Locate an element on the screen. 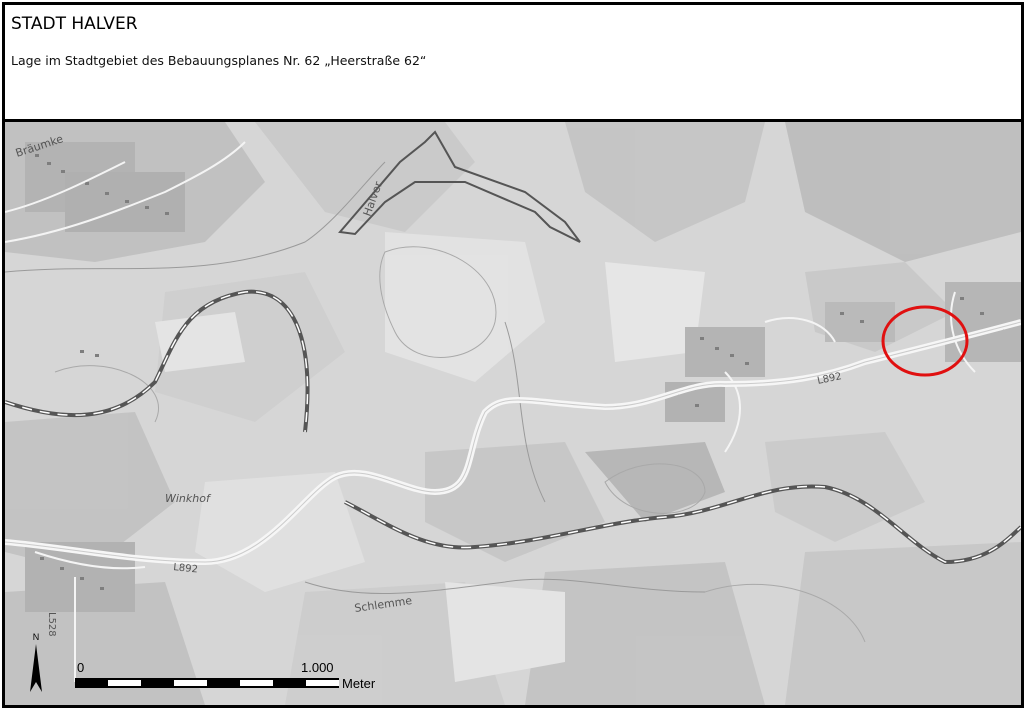 This screenshot has width=1024, height=708. label-winkhof: Winkhof is located at coordinates (188, 498).